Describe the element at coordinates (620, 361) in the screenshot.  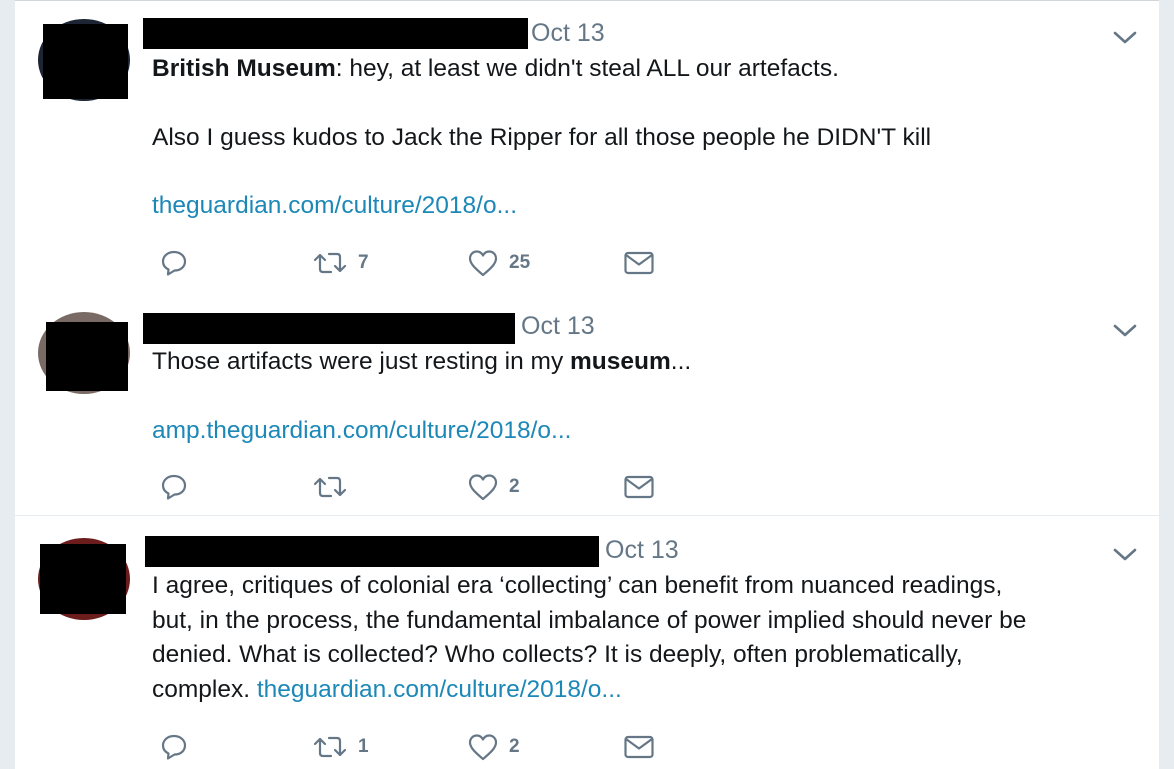
I see `highlighted-term: museum` at that location.